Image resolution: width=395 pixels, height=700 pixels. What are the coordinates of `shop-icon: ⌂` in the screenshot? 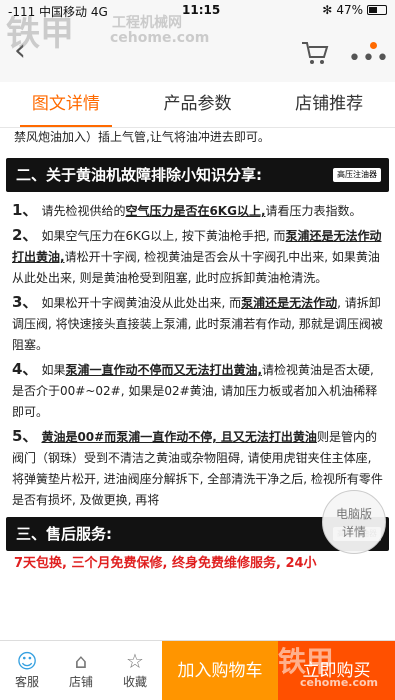 It's located at (81, 661).